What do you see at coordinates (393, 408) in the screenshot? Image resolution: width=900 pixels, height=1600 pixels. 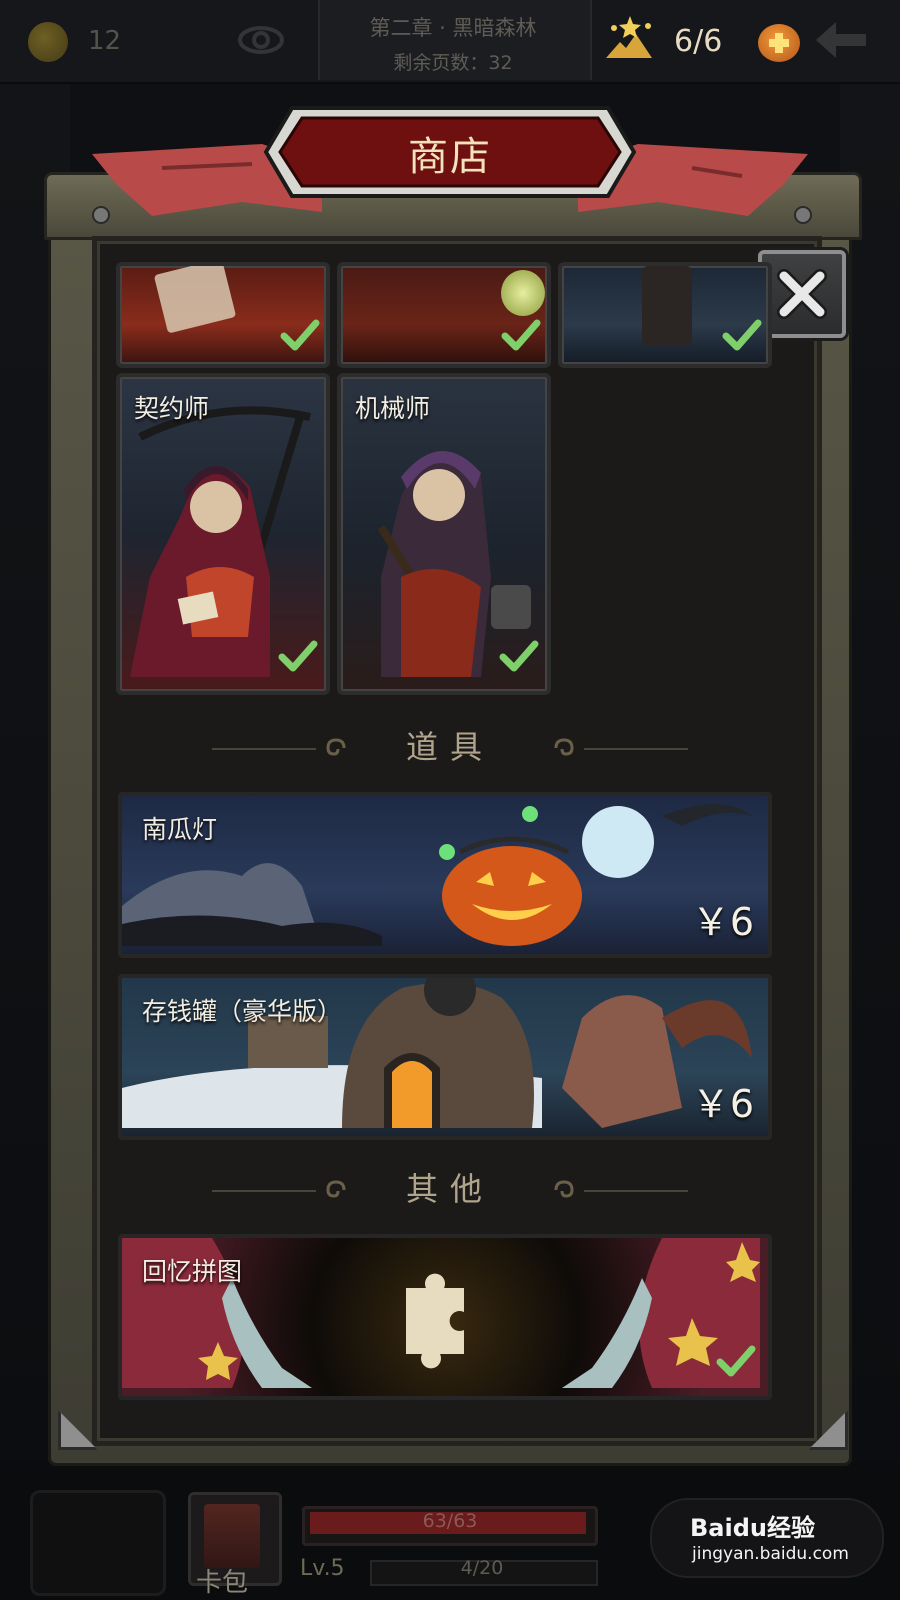 I see `hero-name: 机械师` at bounding box center [393, 408].